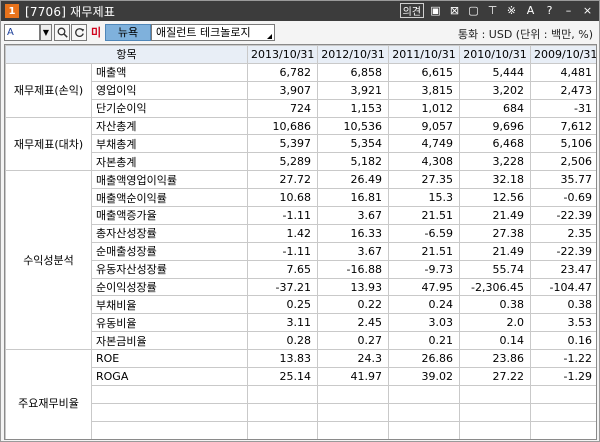  I want to click on value-cell: 55.74, so click(495, 269).